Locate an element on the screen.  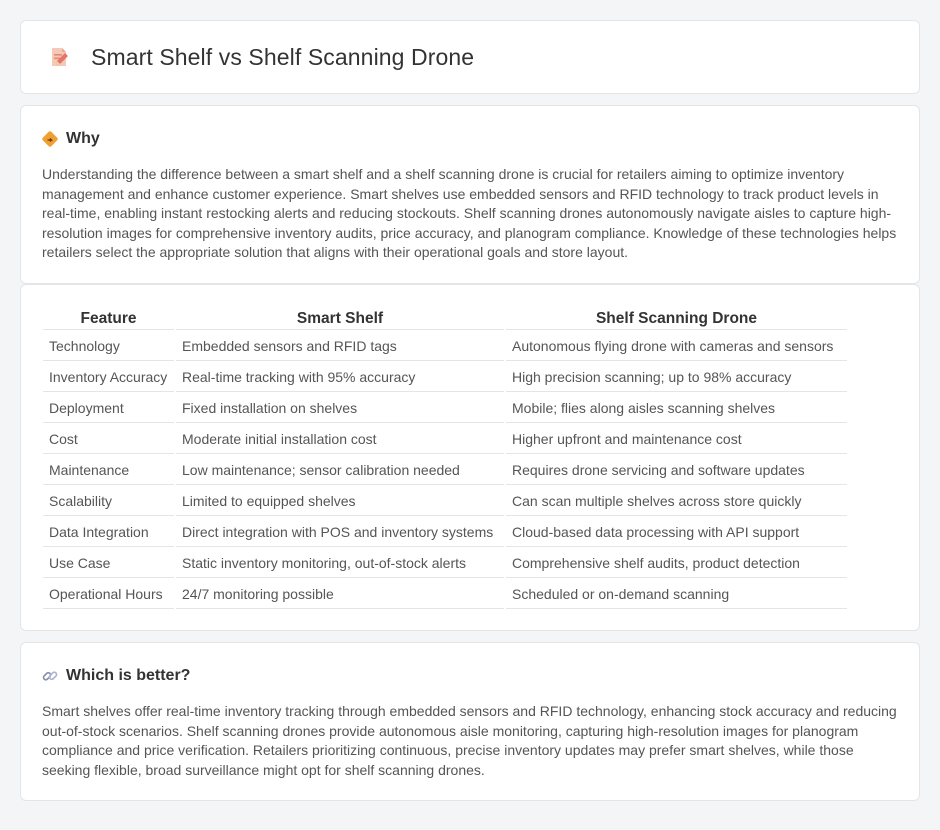
smart-shelf-cell: Fixed installation on shelves is located at coordinates (340, 408).